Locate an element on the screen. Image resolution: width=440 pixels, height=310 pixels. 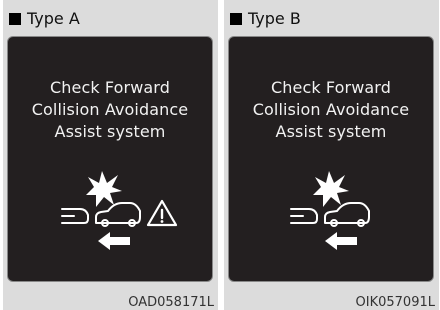
type-b-heading: Type B is located at coordinates (265, 19).